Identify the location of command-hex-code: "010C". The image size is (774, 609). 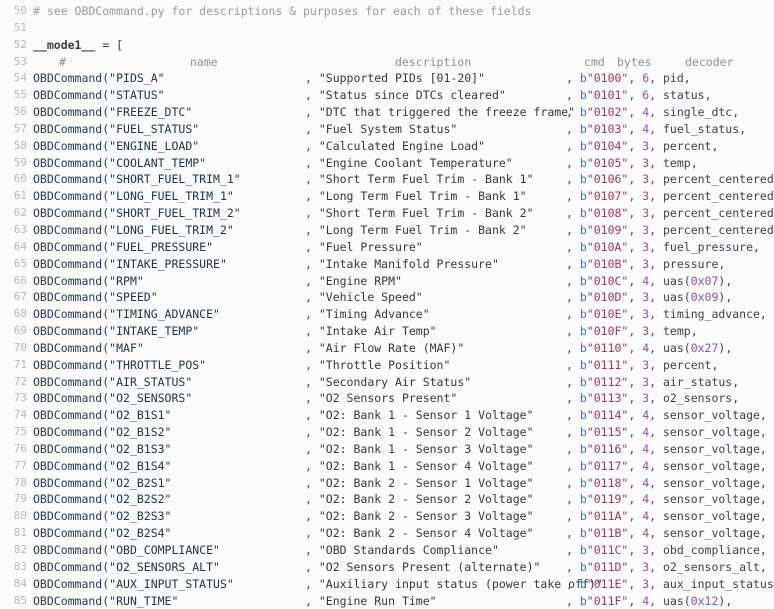
(607, 280).